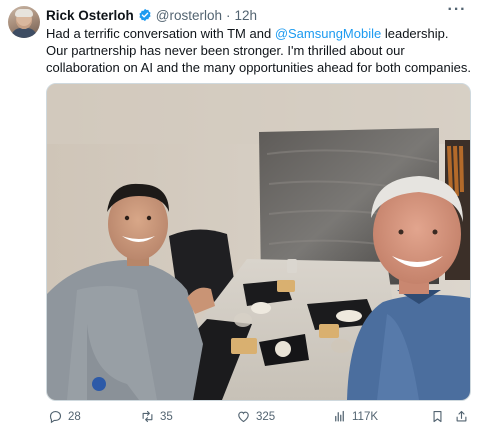 The image size is (479, 430). I want to click on action-bar: 28 35 325 117K, so click(258, 418).